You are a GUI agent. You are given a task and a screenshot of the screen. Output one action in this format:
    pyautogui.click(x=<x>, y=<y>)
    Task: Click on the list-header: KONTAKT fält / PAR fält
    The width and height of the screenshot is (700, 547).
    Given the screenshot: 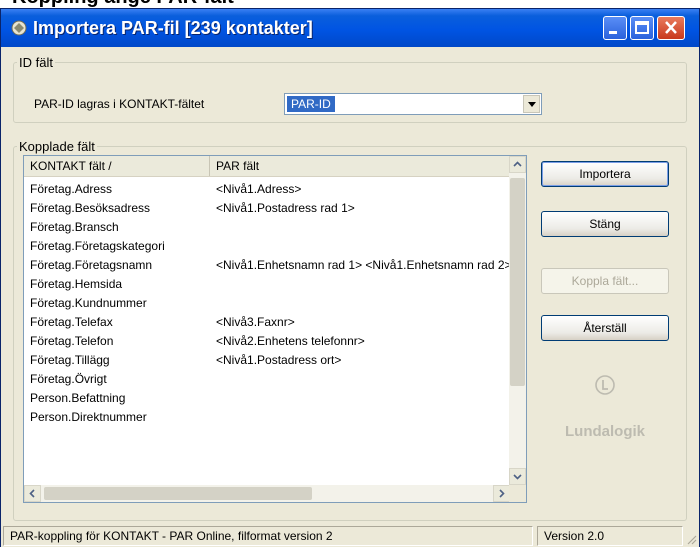 What is the action you would take?
    pyautogui.click(x=267, y=166)
    